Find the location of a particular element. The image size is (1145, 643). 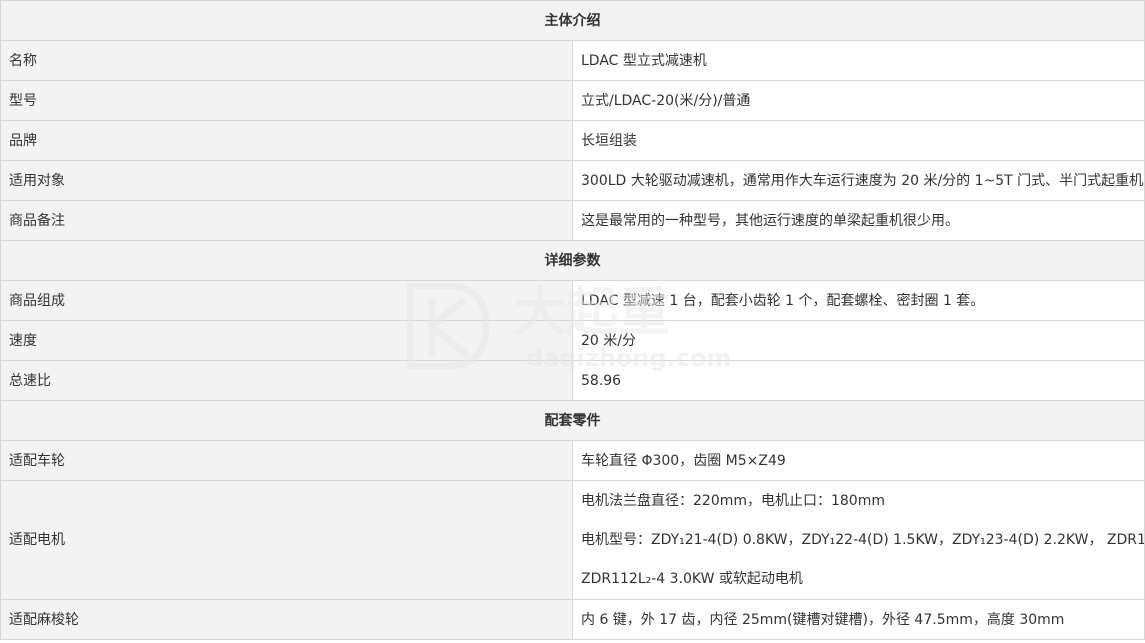

spec-label: 速度 is located at coordinates (286, 340).